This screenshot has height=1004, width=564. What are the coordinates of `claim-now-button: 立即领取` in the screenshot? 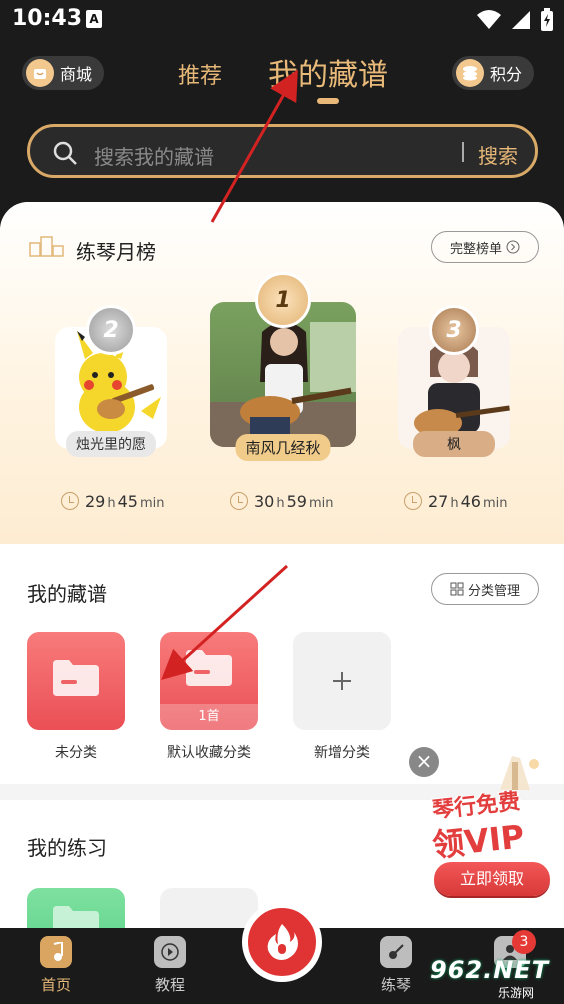 It's located at (492, 879).